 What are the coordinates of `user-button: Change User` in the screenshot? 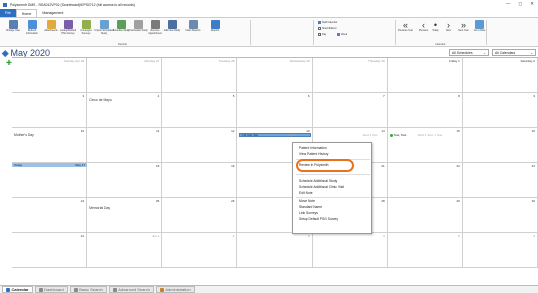 It's located at (13, 31).